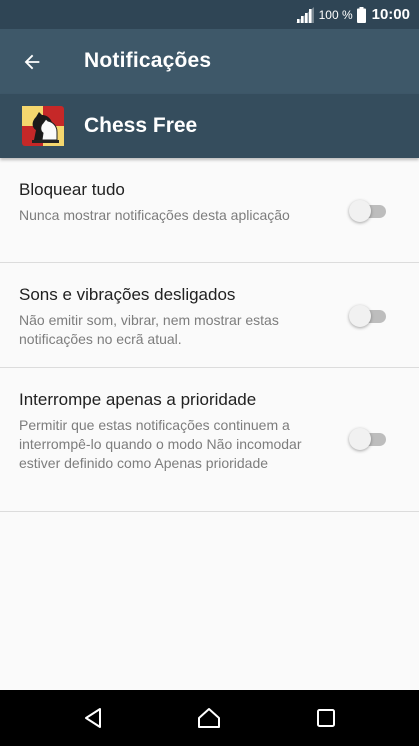 The image size is (419, 746). I want to click on app-name: Chess Free, so click(141, 125).